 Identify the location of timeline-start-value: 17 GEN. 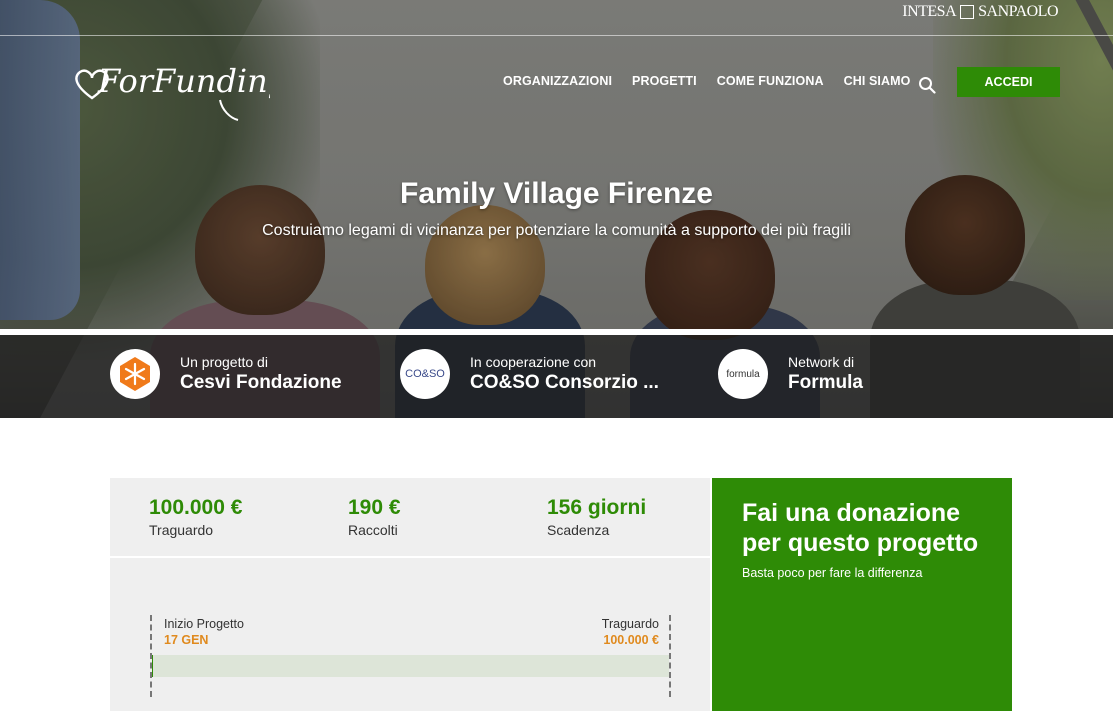
(186, 640).